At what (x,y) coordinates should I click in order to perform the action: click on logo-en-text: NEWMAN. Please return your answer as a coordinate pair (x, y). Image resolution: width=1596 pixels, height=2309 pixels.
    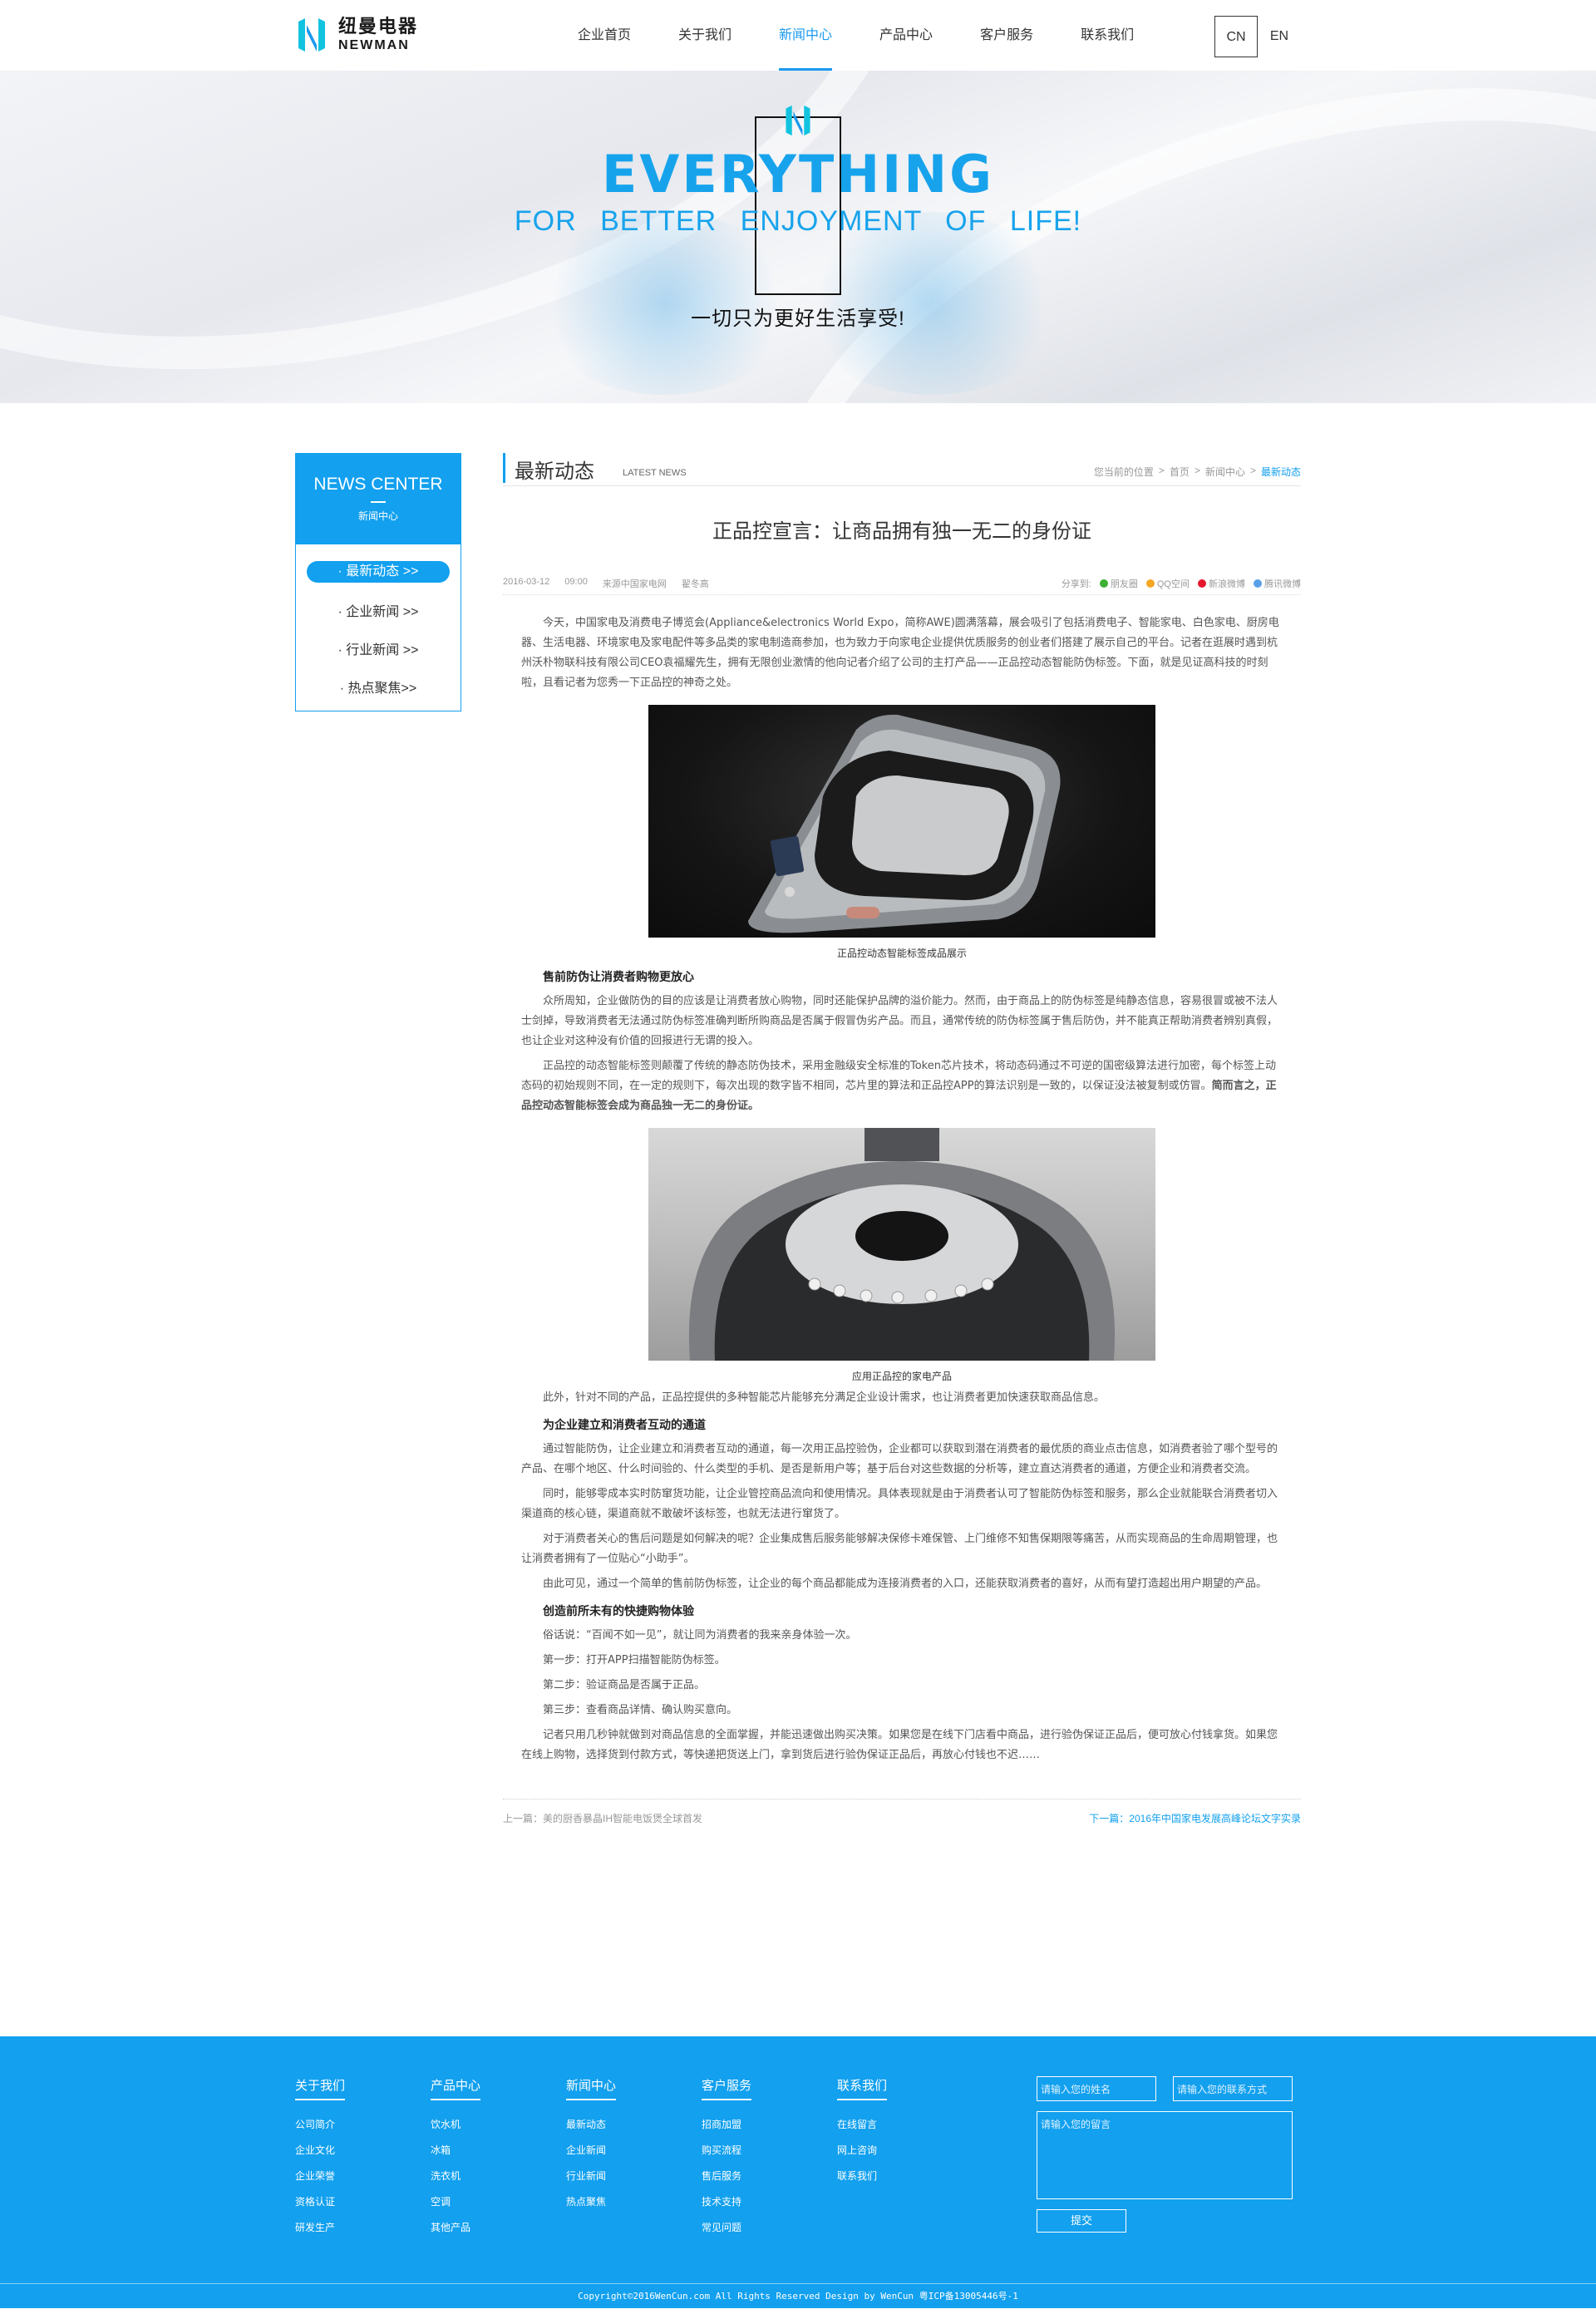
    Looking at the image, I should click on (374, 45).